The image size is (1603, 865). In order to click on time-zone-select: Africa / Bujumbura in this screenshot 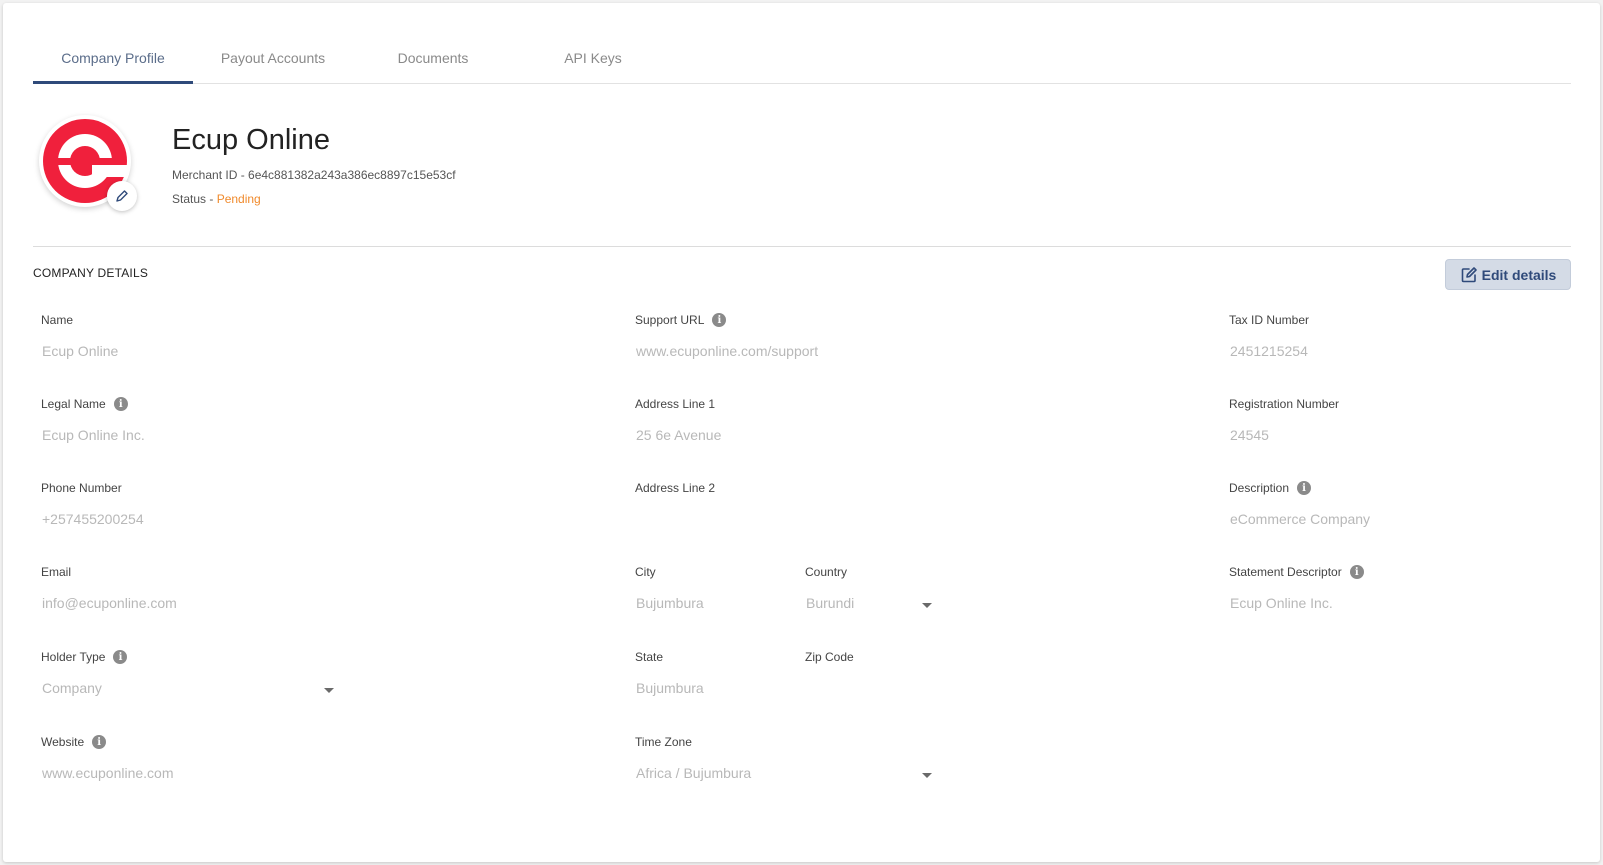, I will do `click(693, 773)`.